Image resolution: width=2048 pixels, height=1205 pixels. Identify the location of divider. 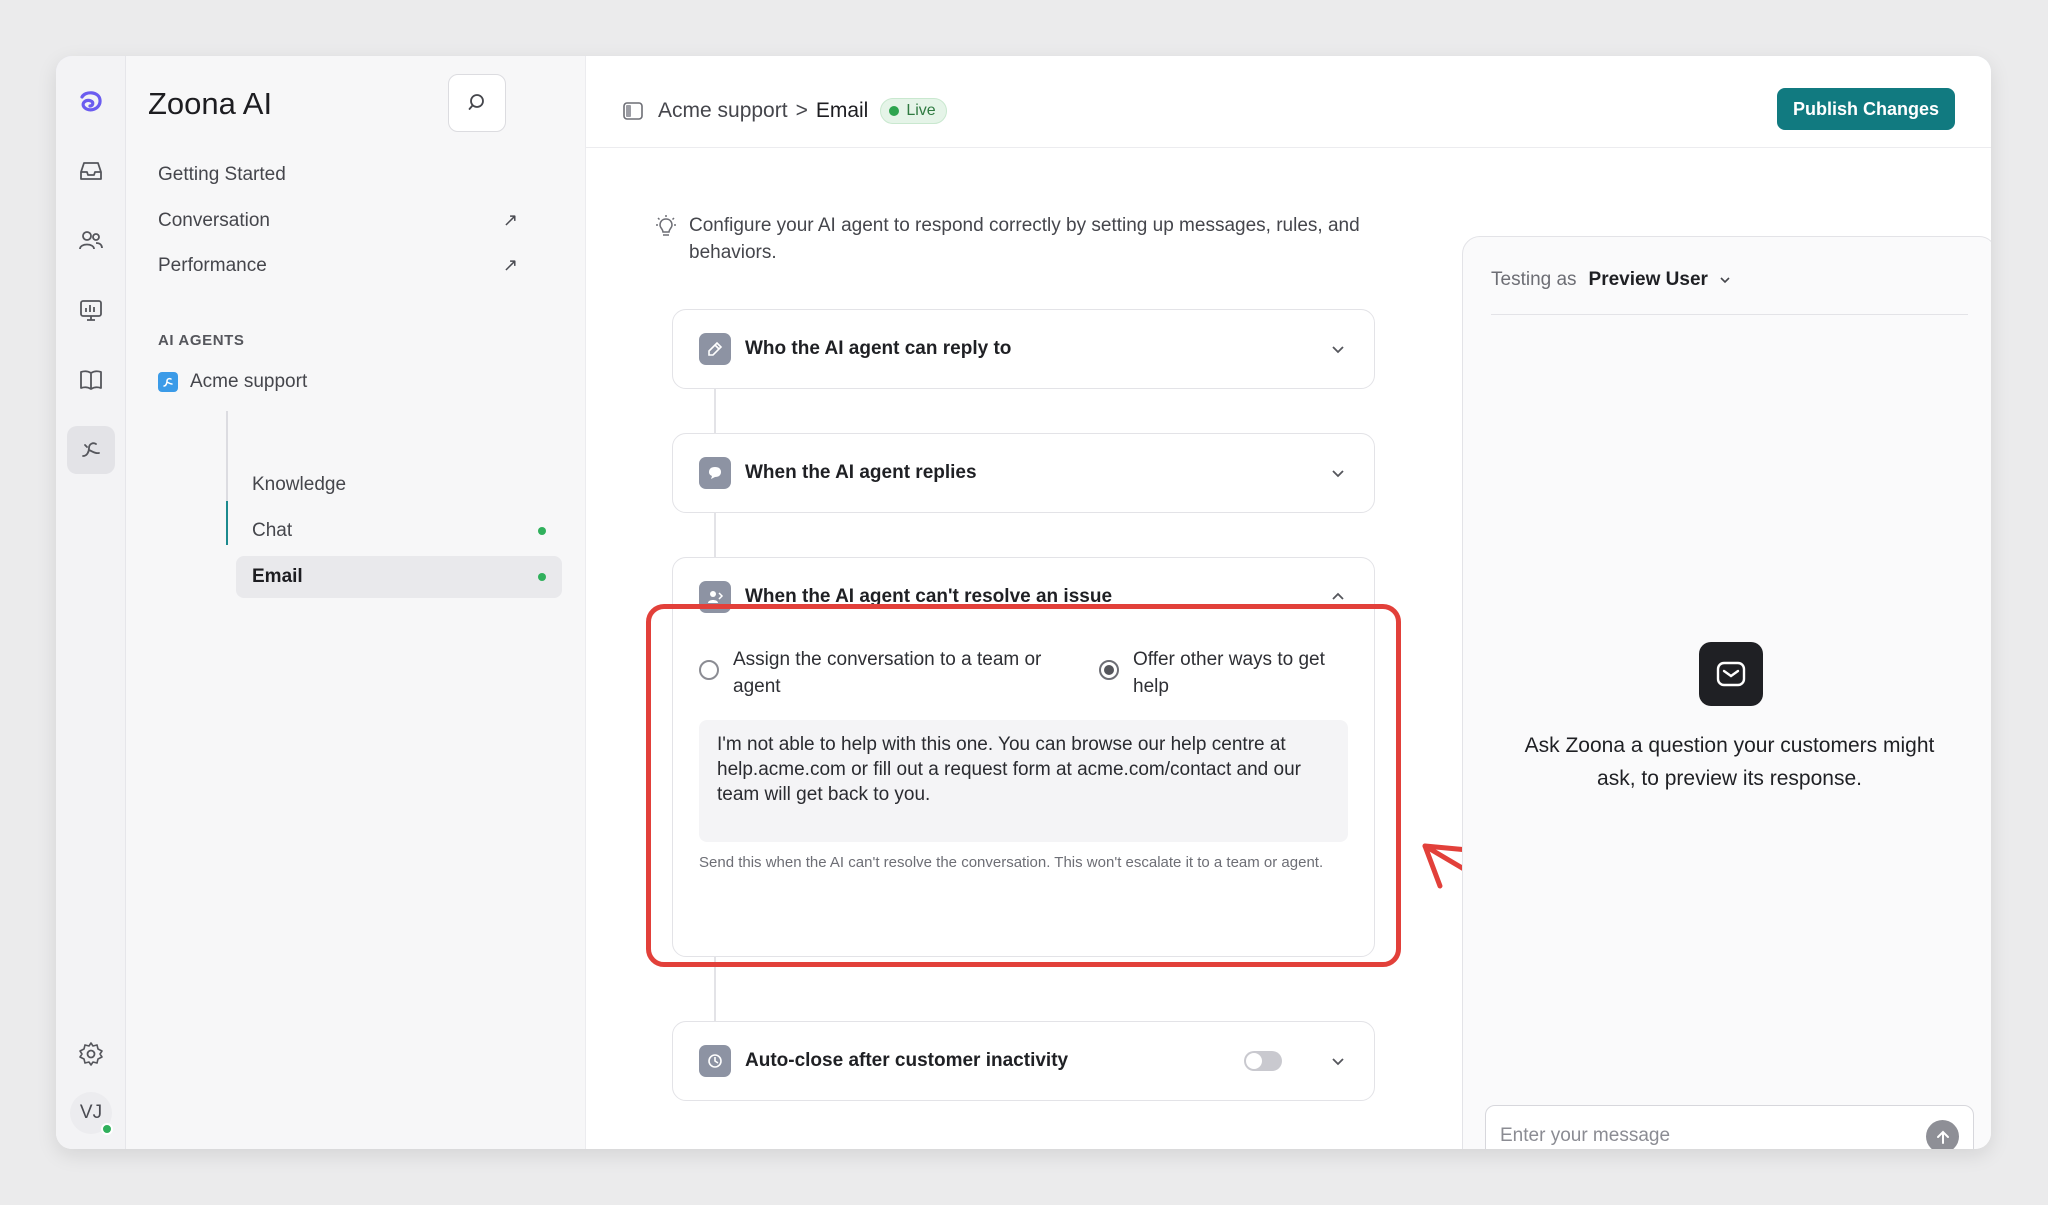
(1729, 314).